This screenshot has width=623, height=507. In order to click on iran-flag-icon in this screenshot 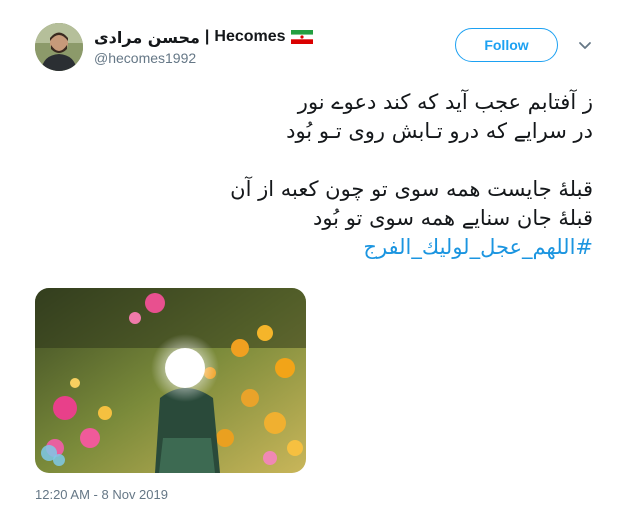, I will do `click(301, 37)`.